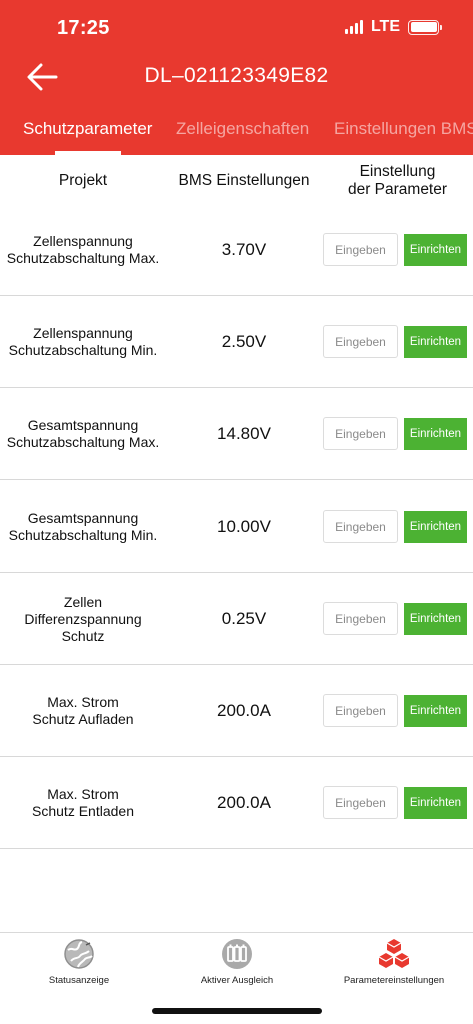 The height and width of the screenshot is (1024, 473). I want to click on home-indicator, so click(237, 1011).